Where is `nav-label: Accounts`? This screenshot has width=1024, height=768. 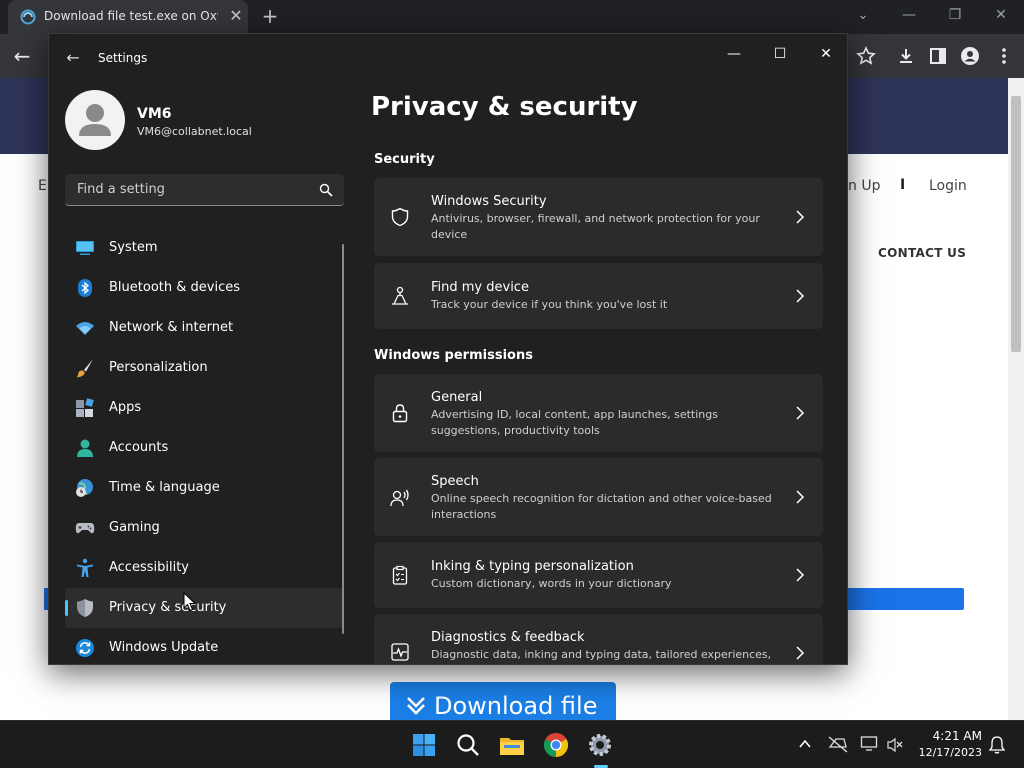
nav-label: Accounts is located at coordinates (139, 447).